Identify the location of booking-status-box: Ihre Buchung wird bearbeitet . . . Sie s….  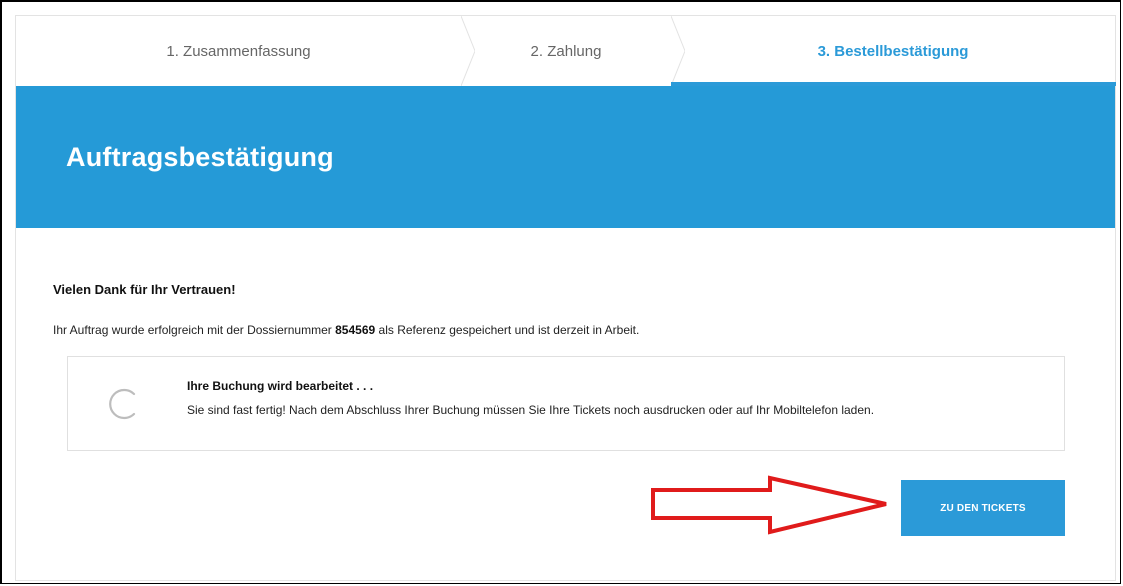
(566, 403).